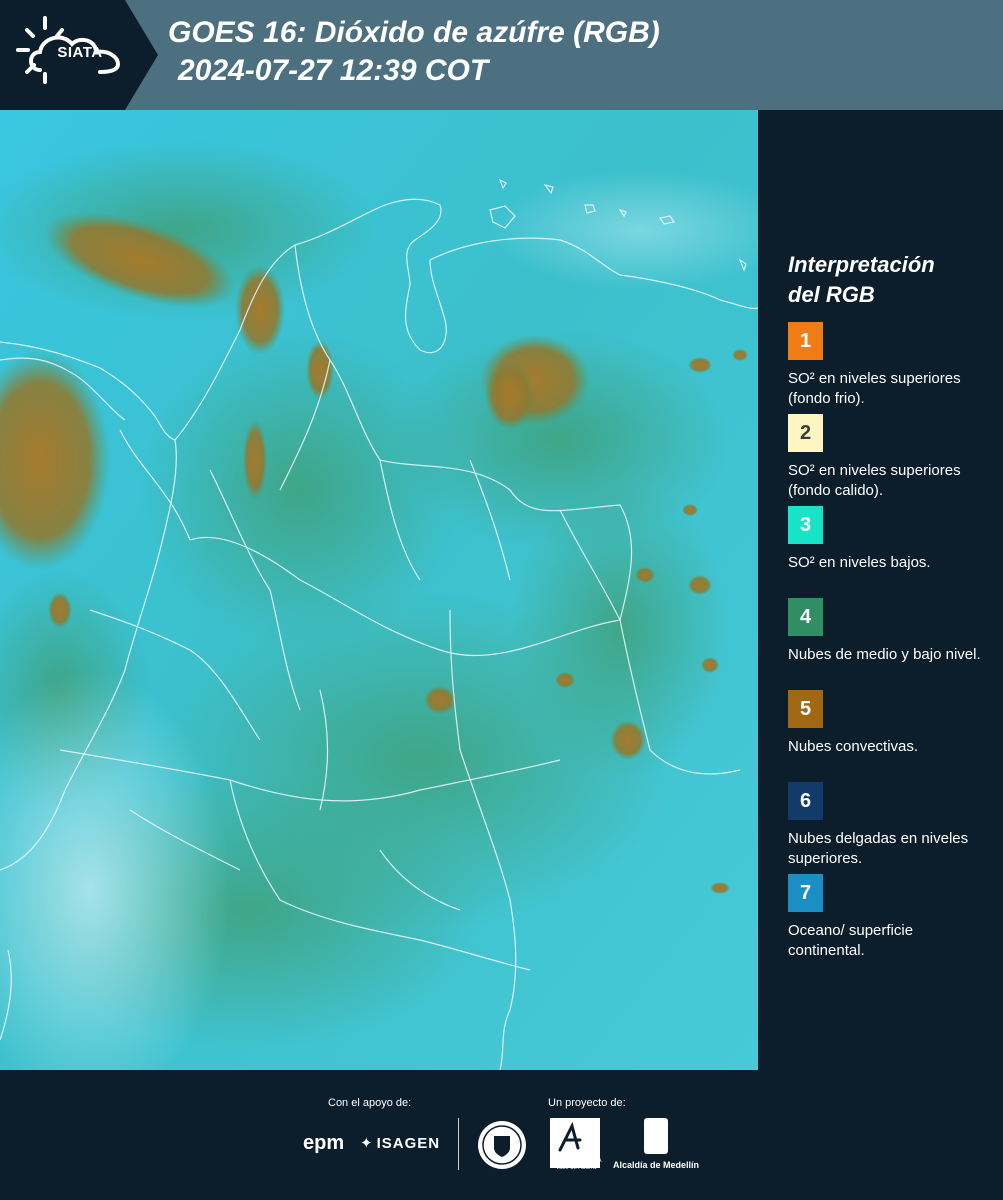 The height and width of the screenshot is (1200, 1003). Describe the element at coordinates (408, 1143) in the screenshot. I see `isagen-text: ISAGEN` at that location.